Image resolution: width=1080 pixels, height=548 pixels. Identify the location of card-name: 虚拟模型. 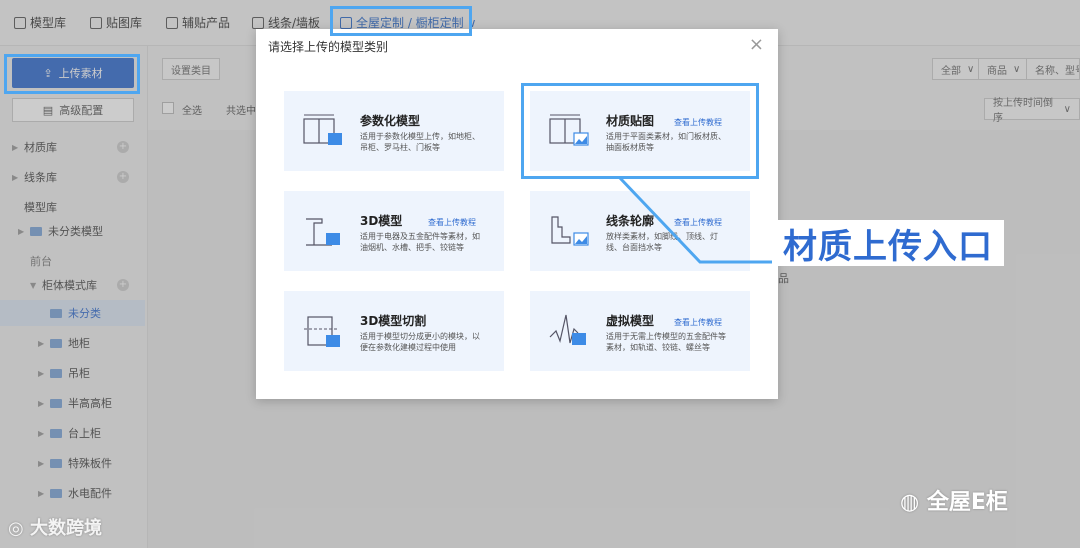
(630, 321).